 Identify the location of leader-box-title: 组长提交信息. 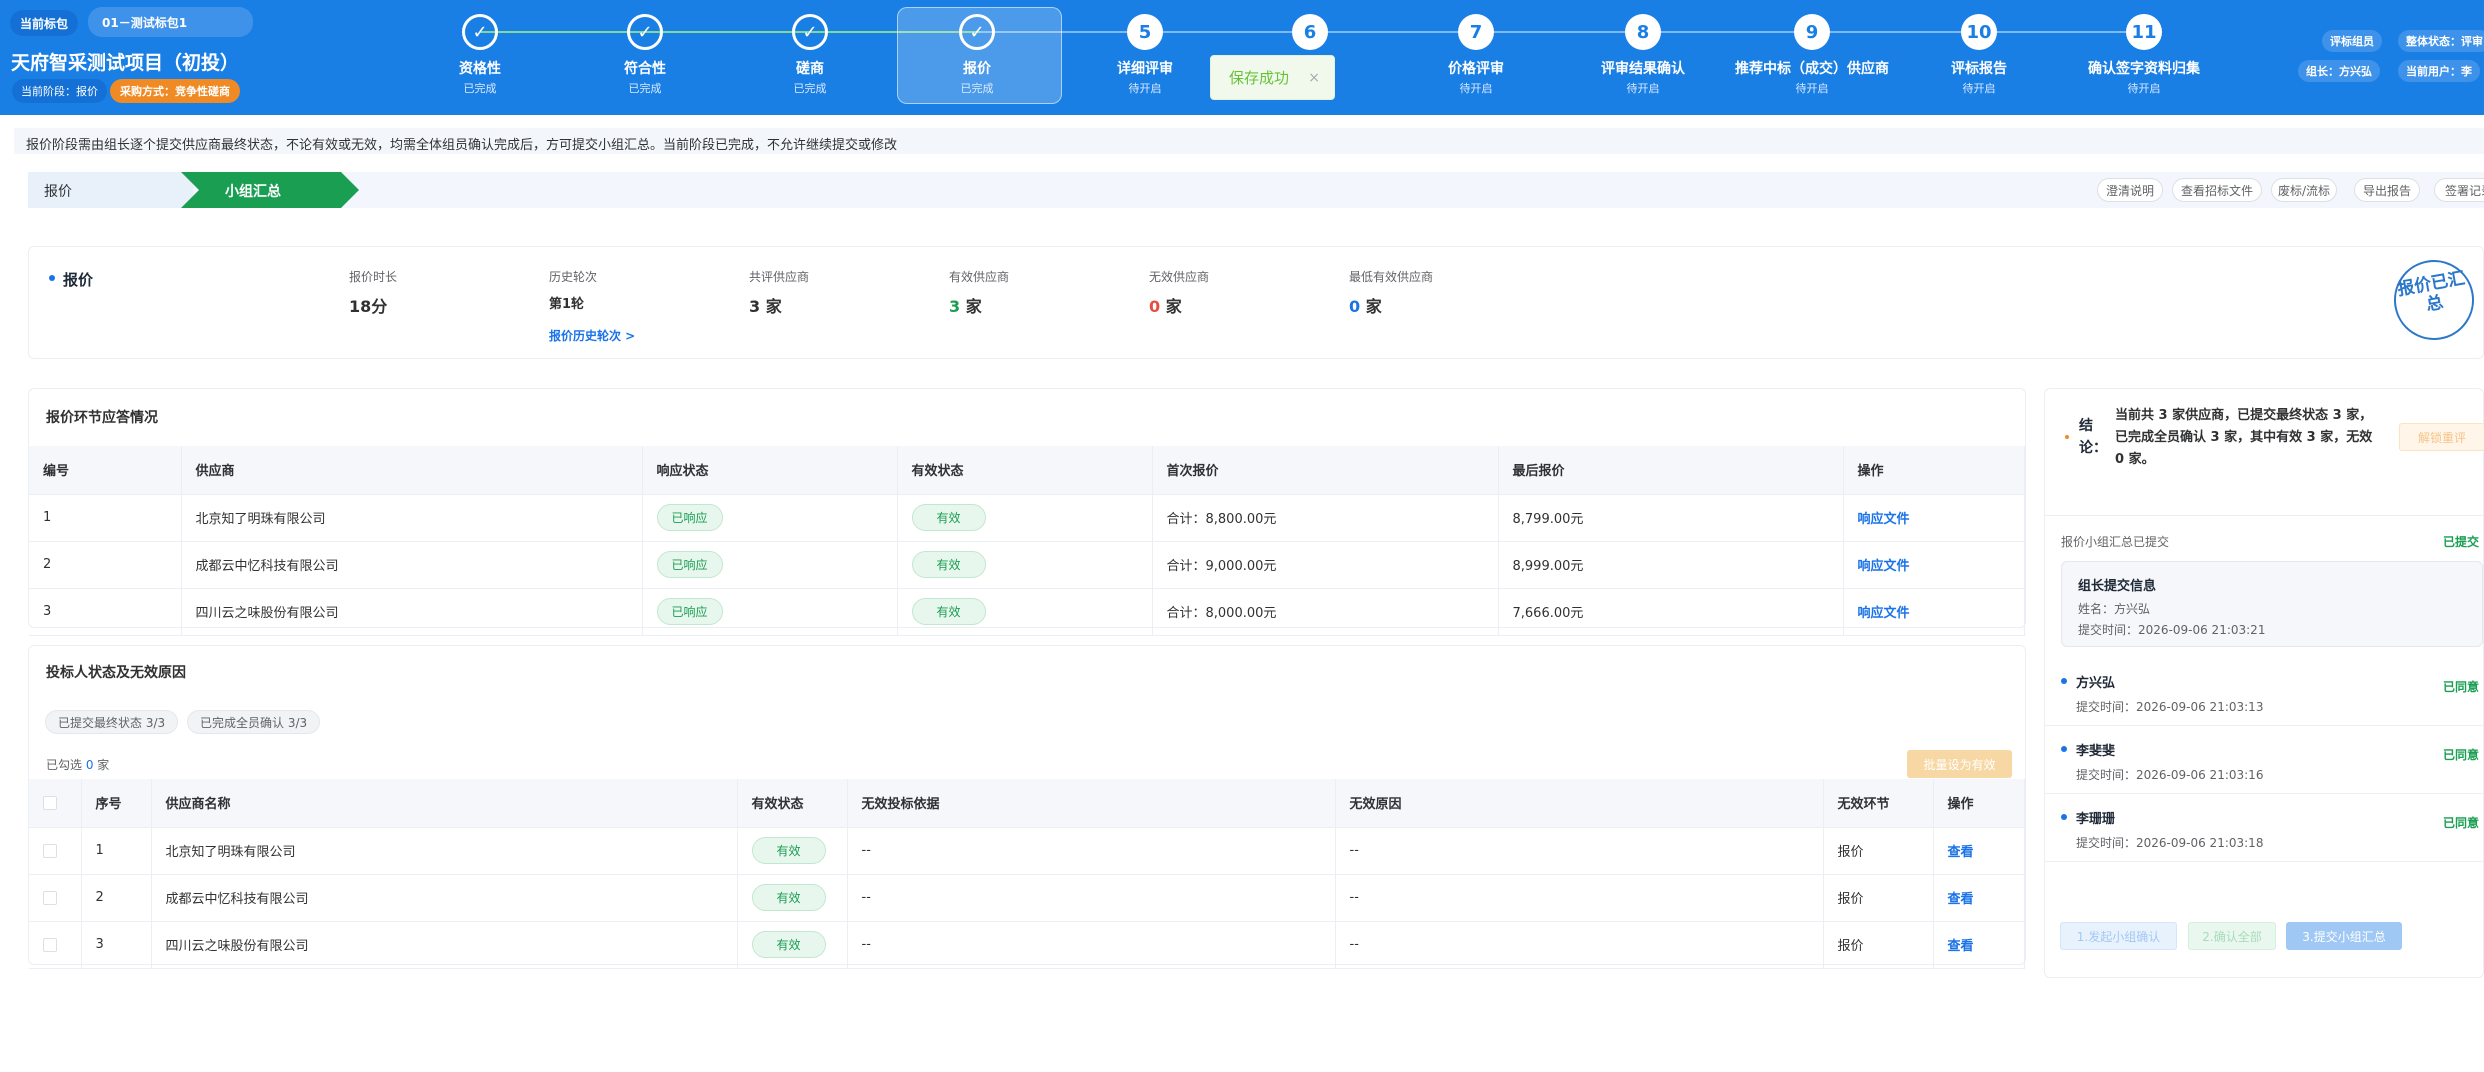
(2117, 586).